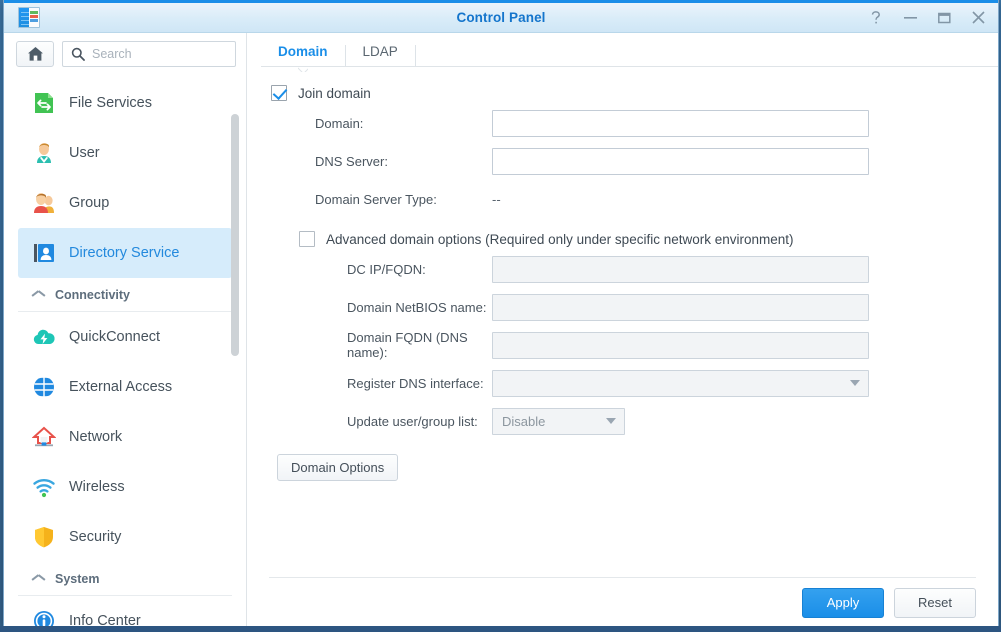  What do you see at coordinates (97, 487) in the screenshot?
I see `sidebar-item-label: Wireless` at bounding box center [97, 487].